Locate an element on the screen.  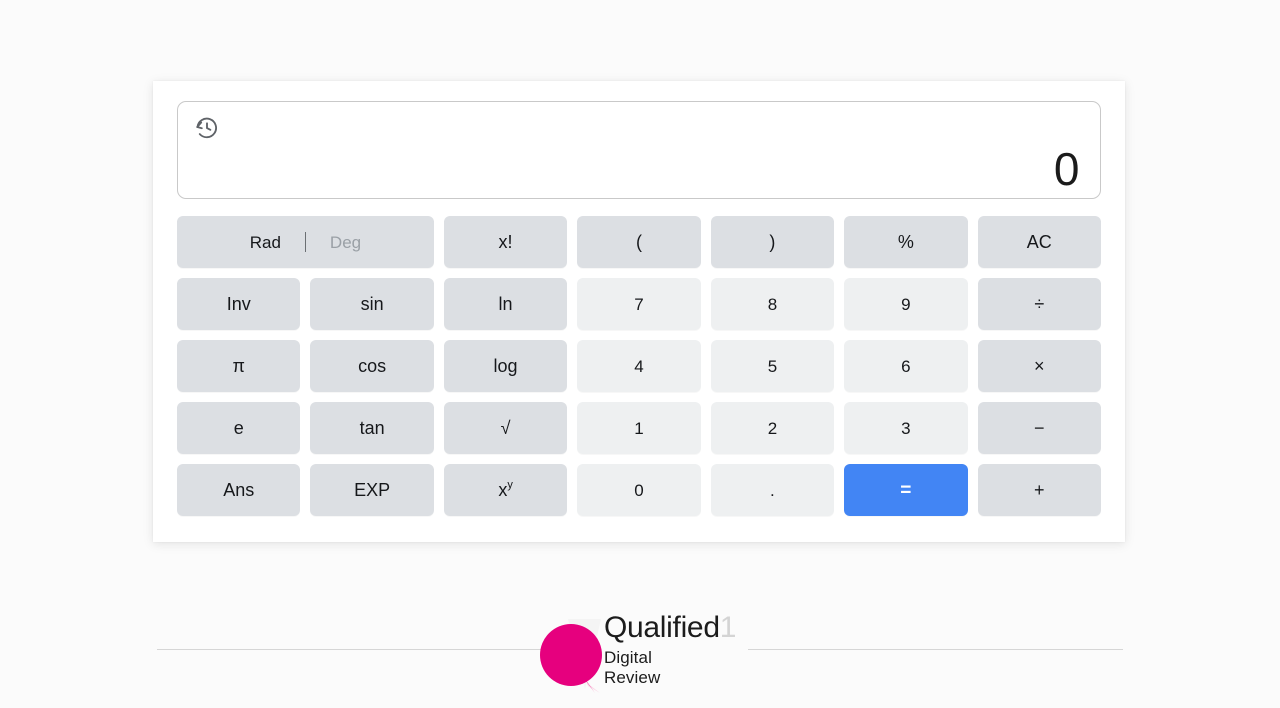
key-sin-label: sin is located at coordinates (372, 304).